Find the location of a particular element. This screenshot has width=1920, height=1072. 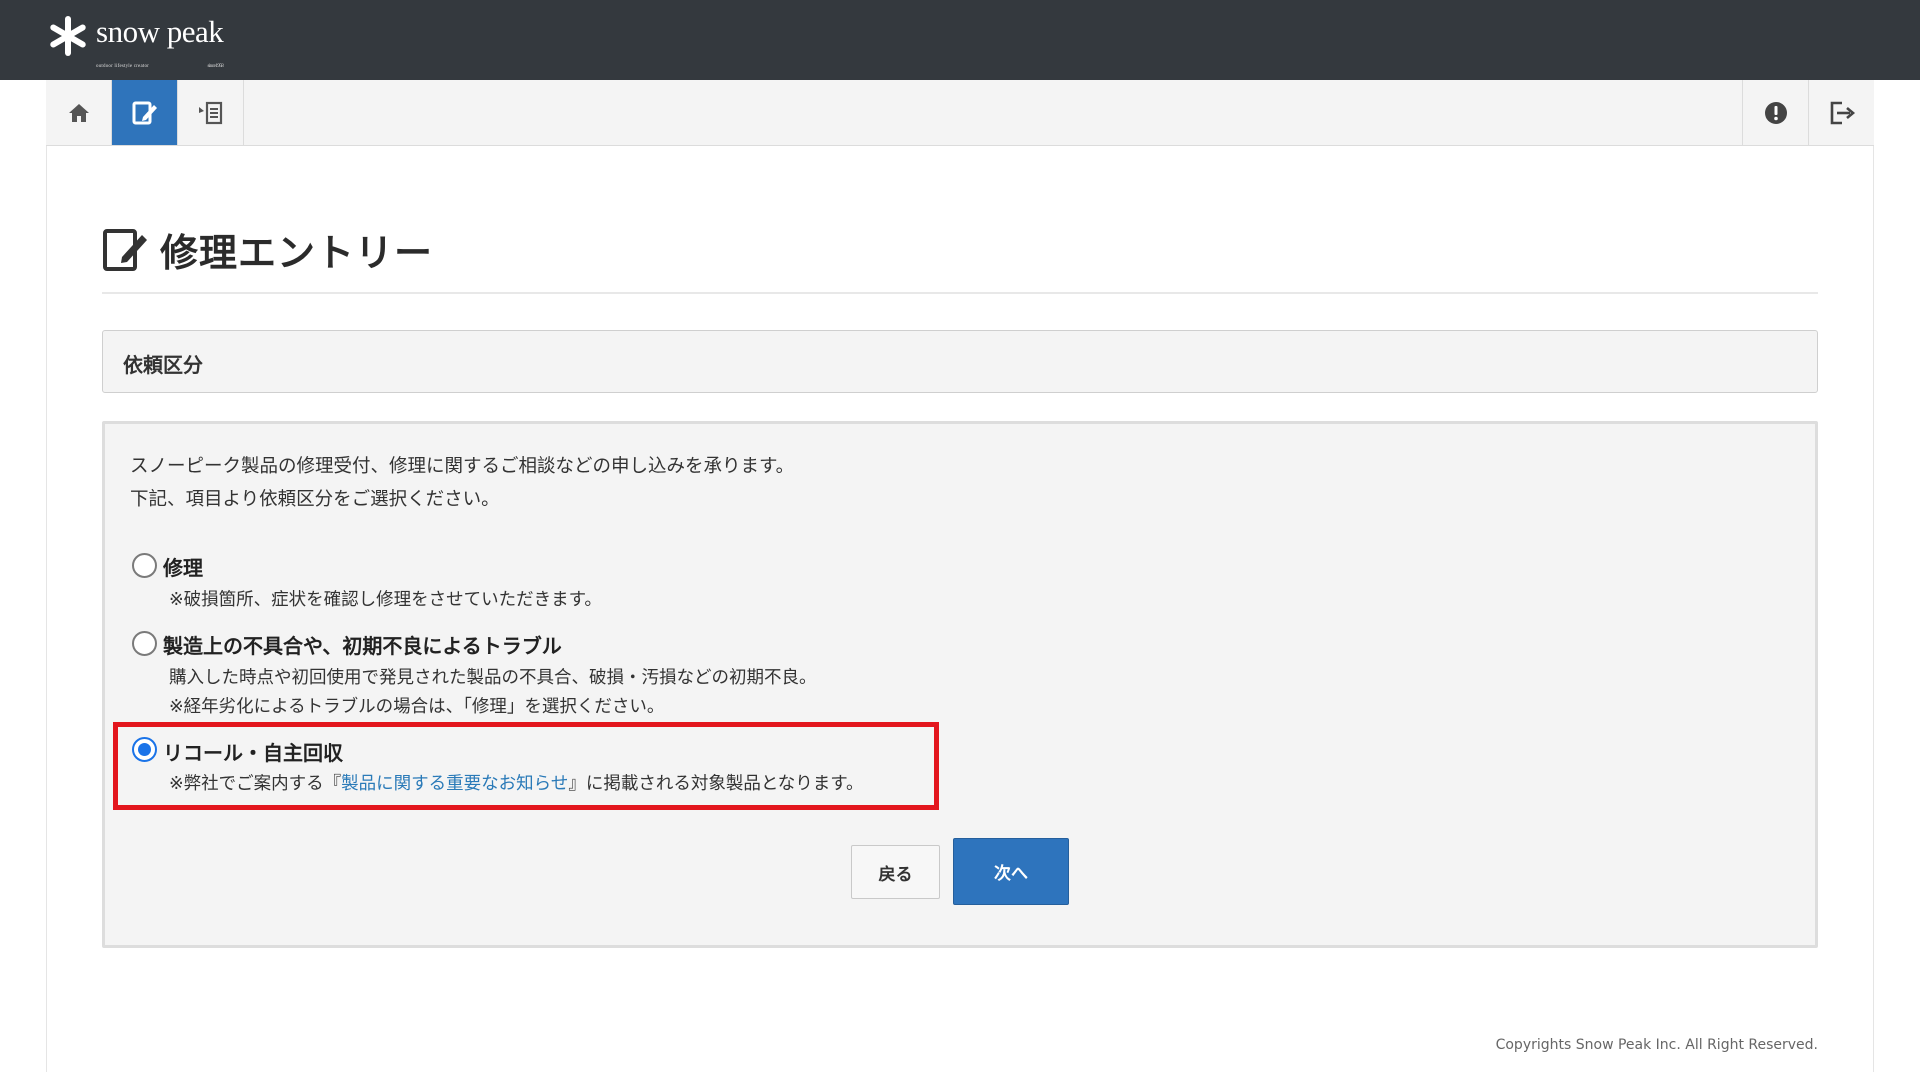

option-label-defect: 製造上の不具合や、初期不良によるトラブル is located at coordinates (362, 644).